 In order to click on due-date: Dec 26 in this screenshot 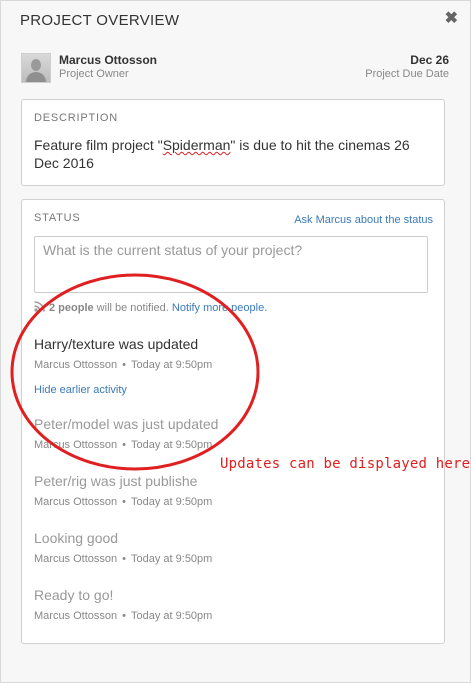, I will do `click(429, 60)`.